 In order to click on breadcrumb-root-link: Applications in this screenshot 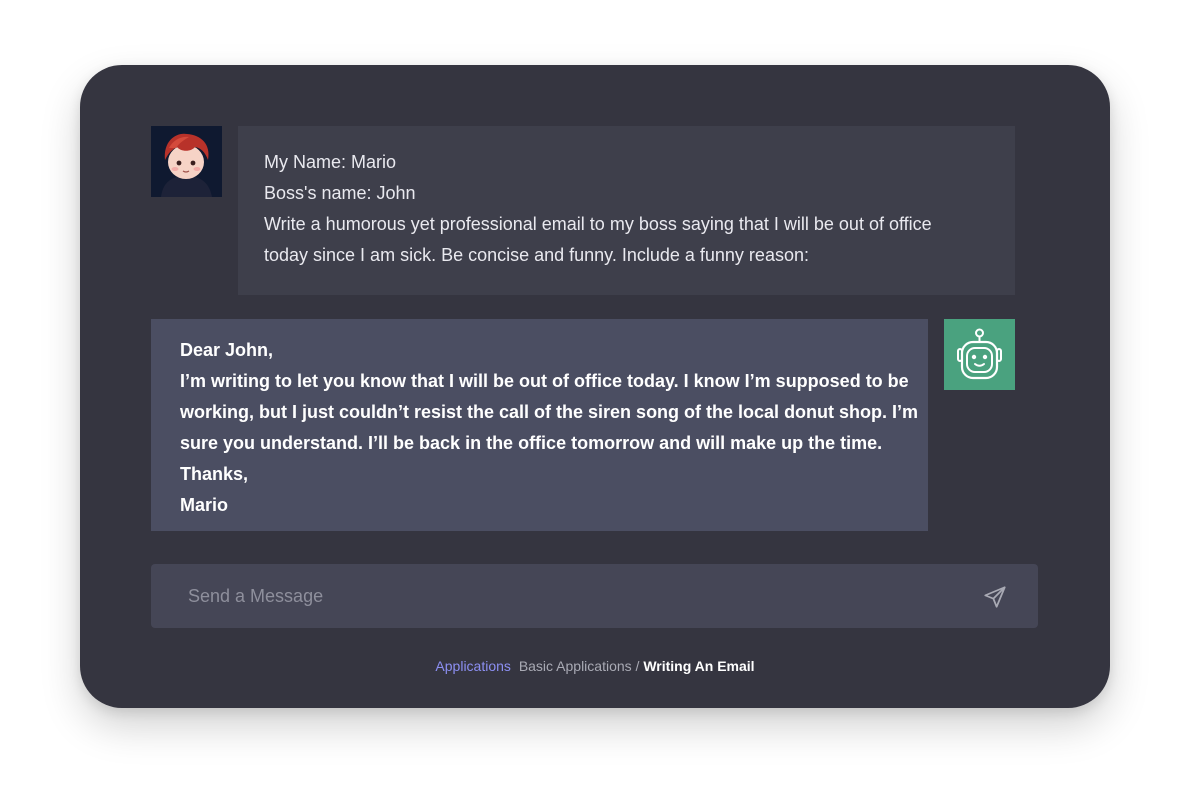, I will do `click(473, 666)`.